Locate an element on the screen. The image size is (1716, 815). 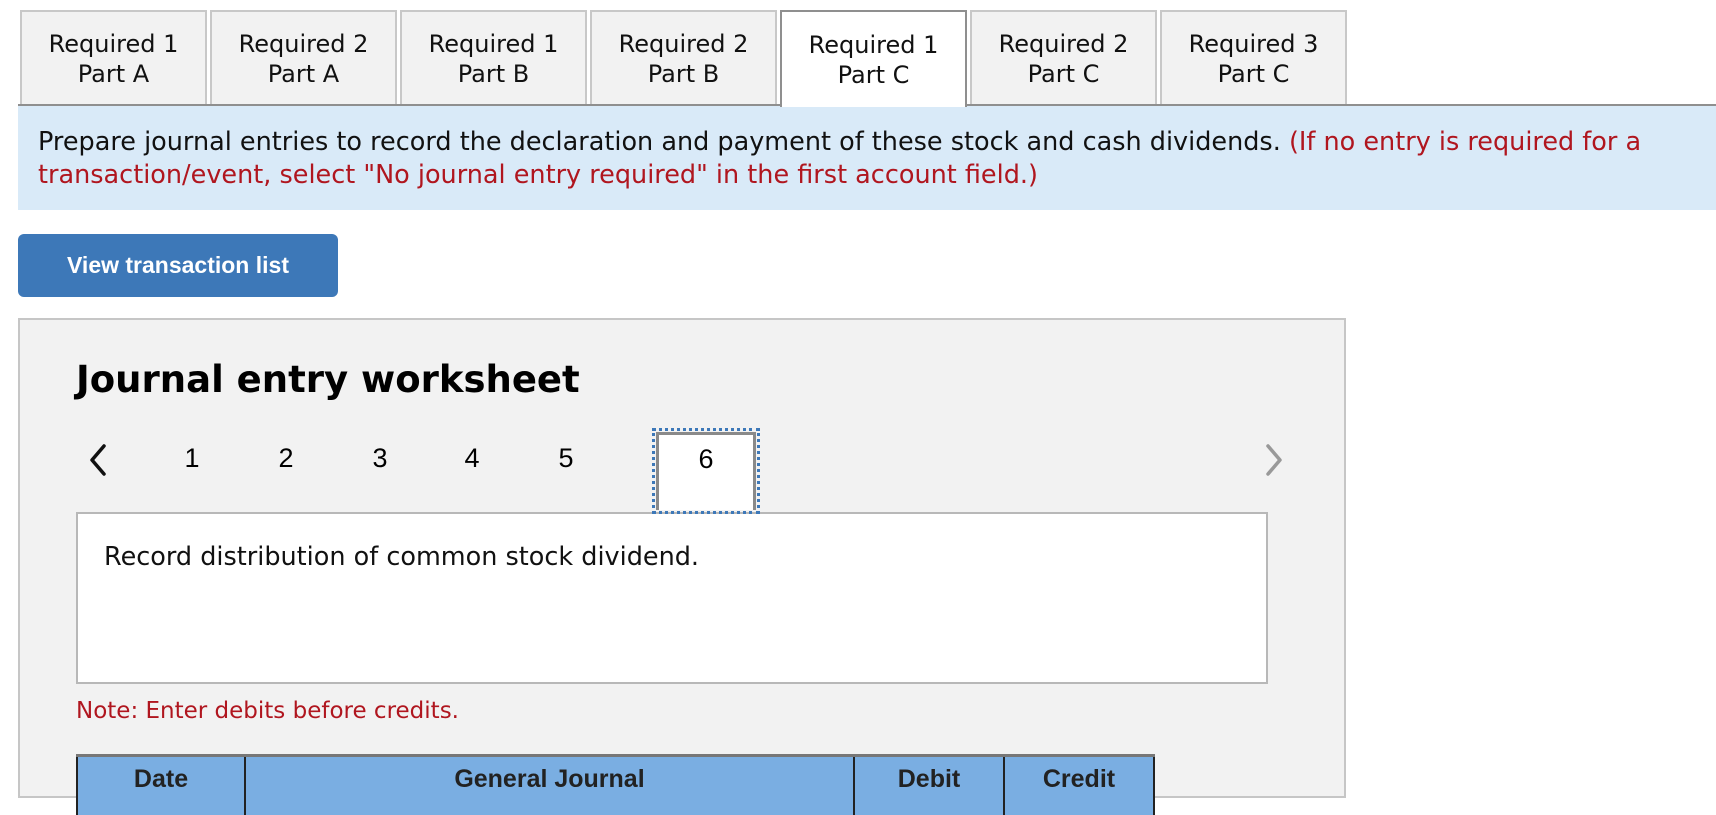
tab-required-2-part-a: Required 2 Part A is located at coordinates (303, 57).